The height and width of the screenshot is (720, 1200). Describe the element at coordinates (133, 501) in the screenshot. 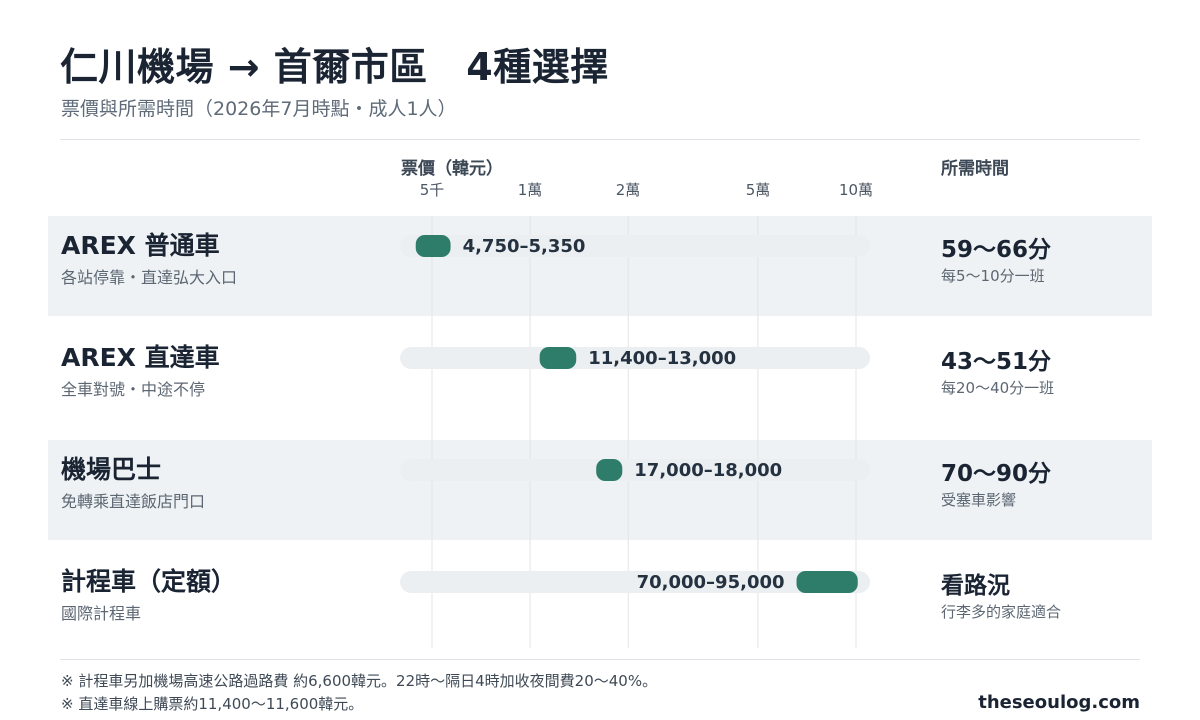

I see `row-desc-airport-bus: 免轉乘直達飯店門口` at that location.